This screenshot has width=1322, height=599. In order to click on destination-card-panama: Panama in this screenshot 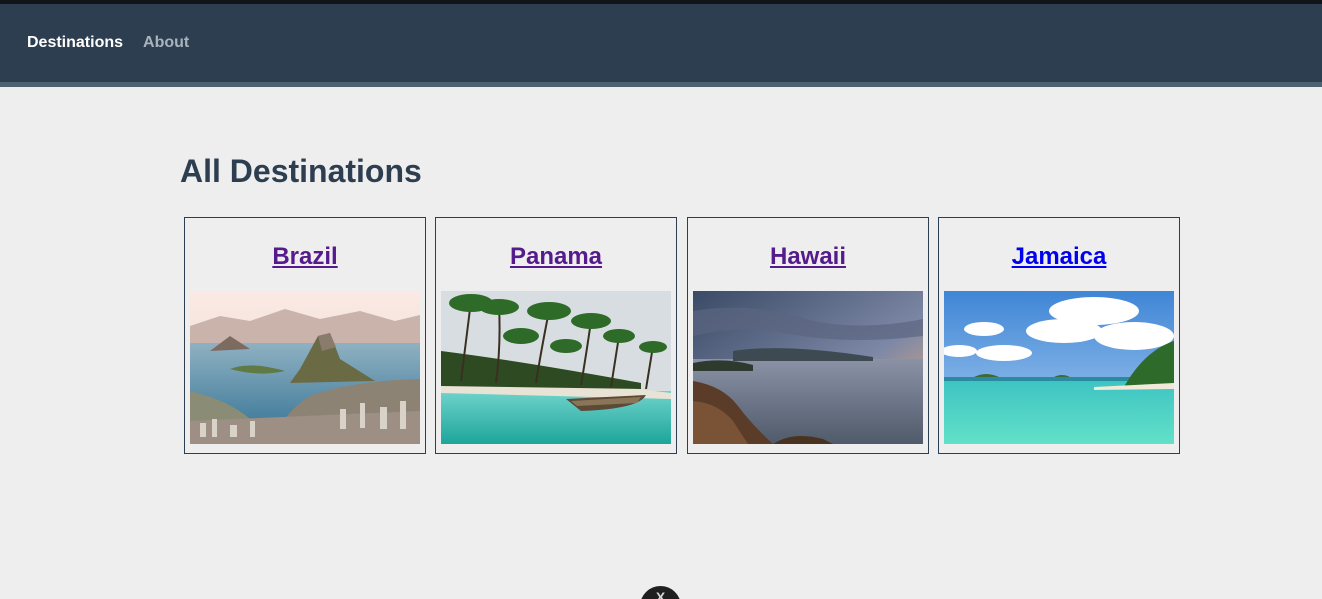, I will do `click(556, 335)`.